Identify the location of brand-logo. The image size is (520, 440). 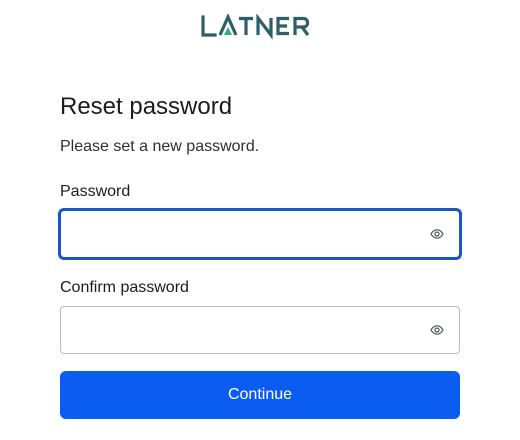
(260, 27).